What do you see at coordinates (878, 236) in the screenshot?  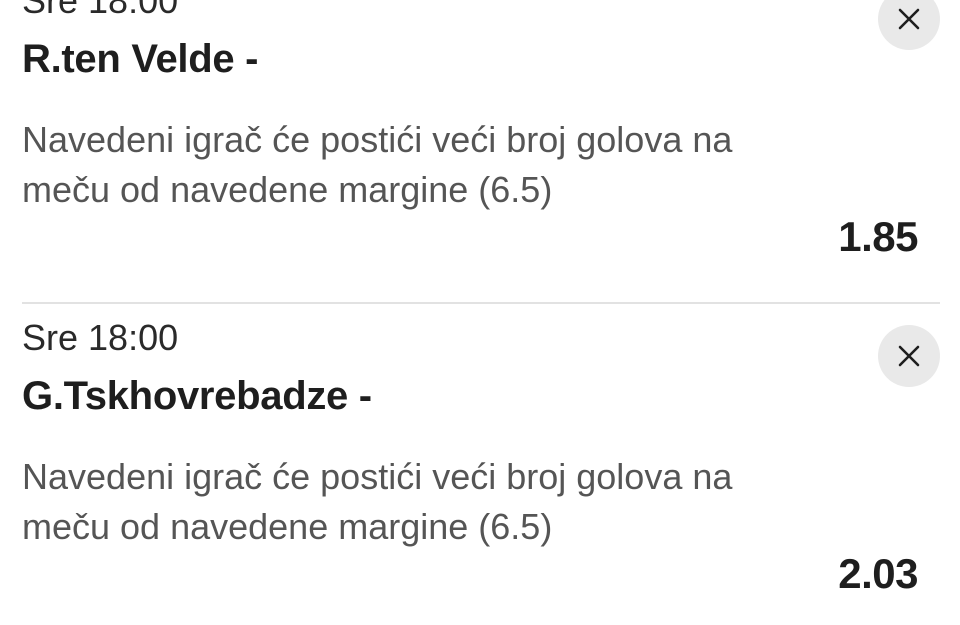 I see `odds-value: 1.85` at bounding box center [878, 236].